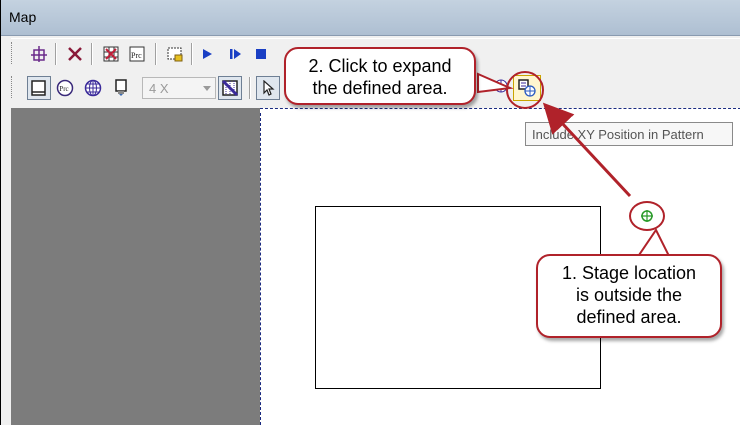  What do you see at coordinates (121, 88) in the screenshot?
I see `objective-icon` at bounding box center [121, 88].